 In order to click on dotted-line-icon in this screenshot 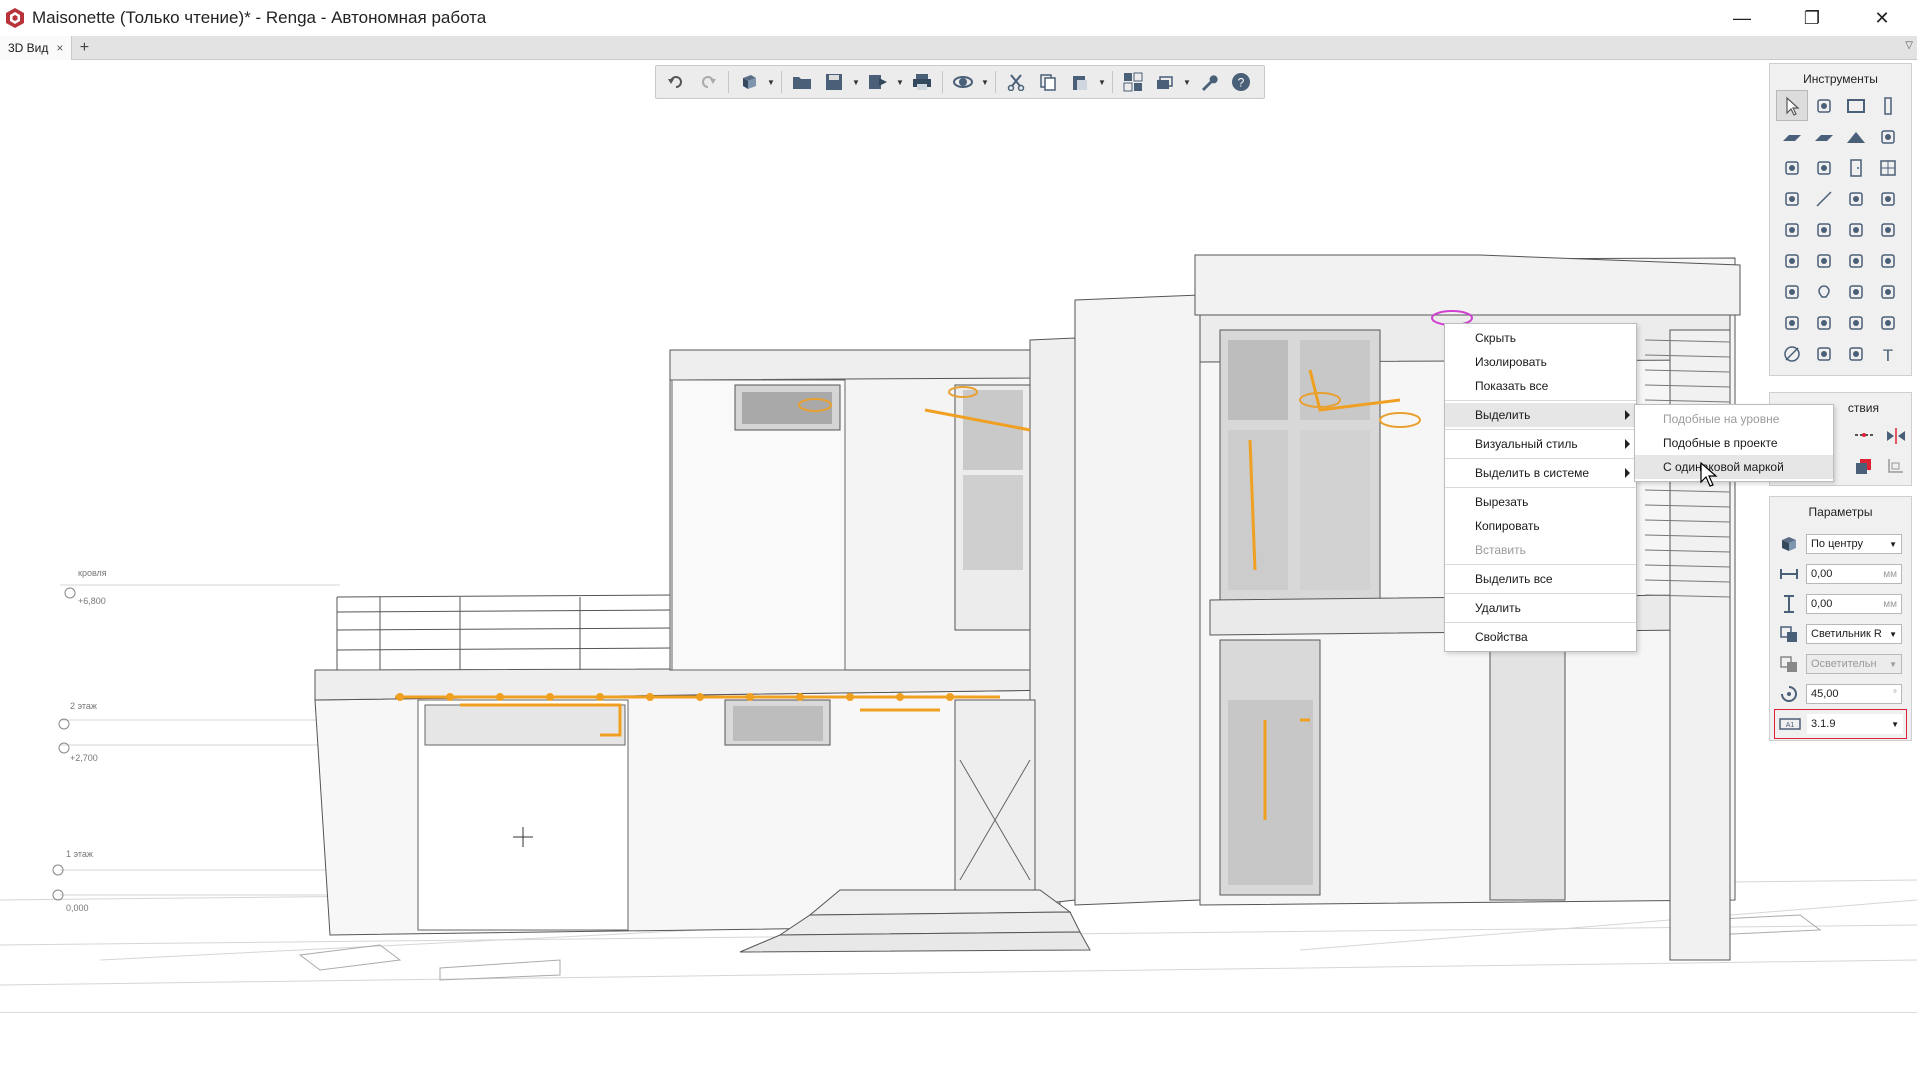, I will do `click(1864, 435)`.